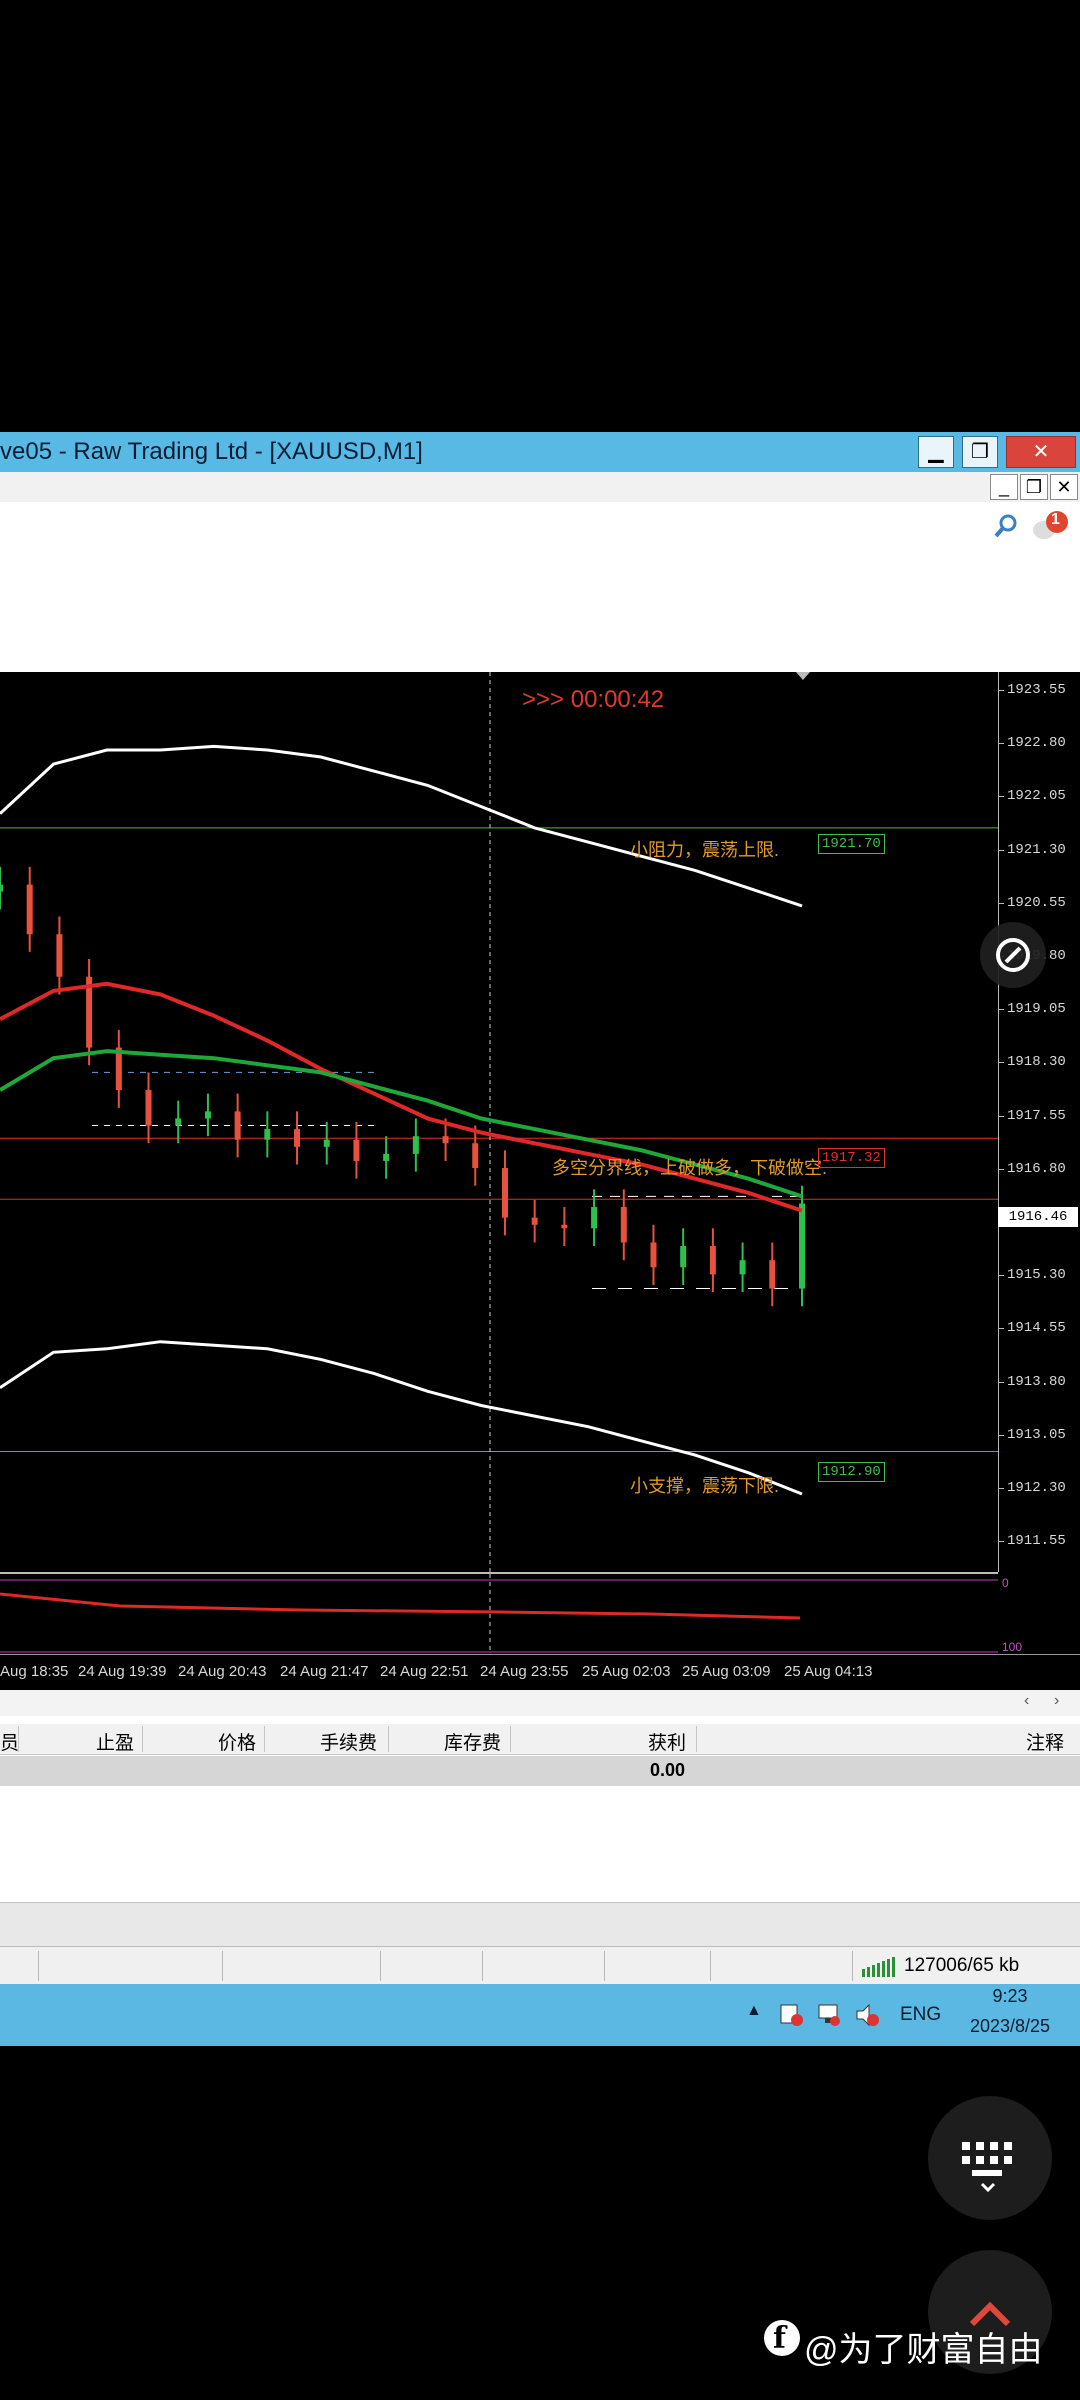 The image size is (1080, 2400). What do you see at coordinates (1045, 1741) in the screenshot?
I see `column-header: 注释` at bounding box center [1045, 1741].